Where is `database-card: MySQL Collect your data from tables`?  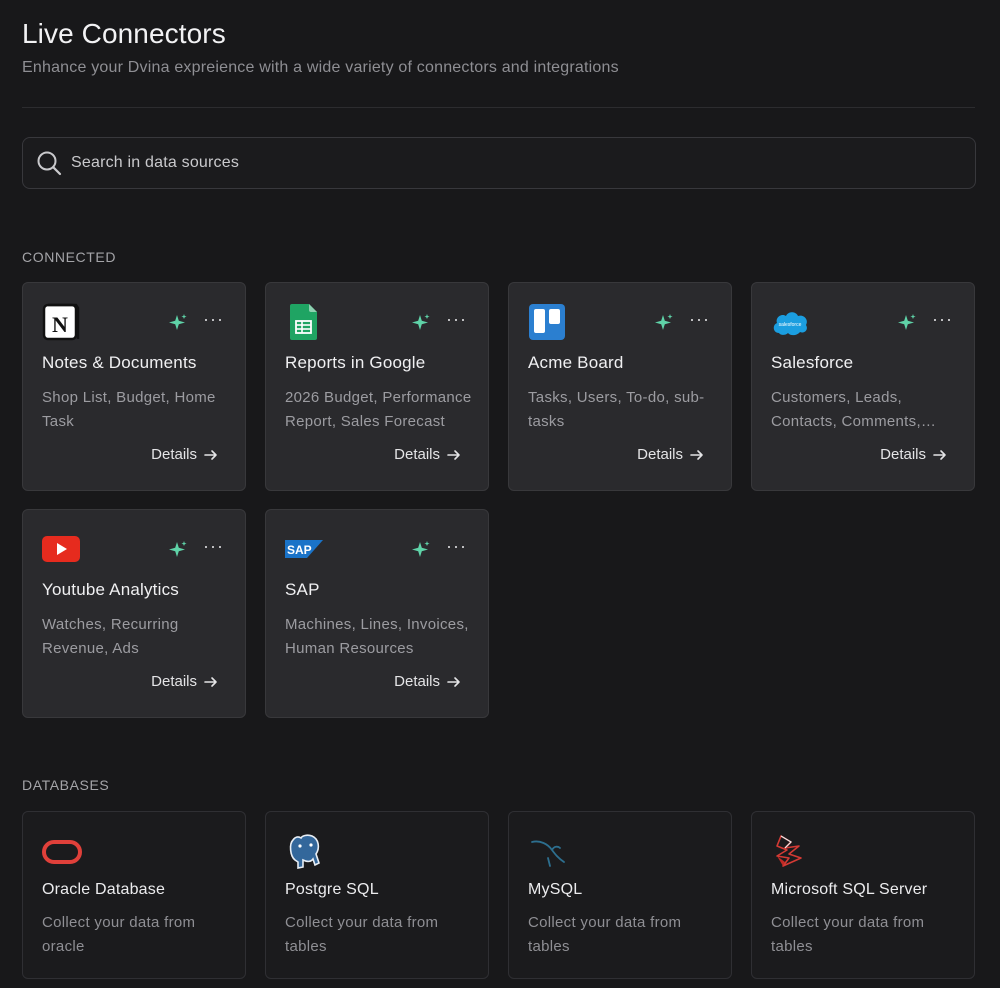 database-card: MySQL Collect your data from tables is located at coordinates (620, 895).